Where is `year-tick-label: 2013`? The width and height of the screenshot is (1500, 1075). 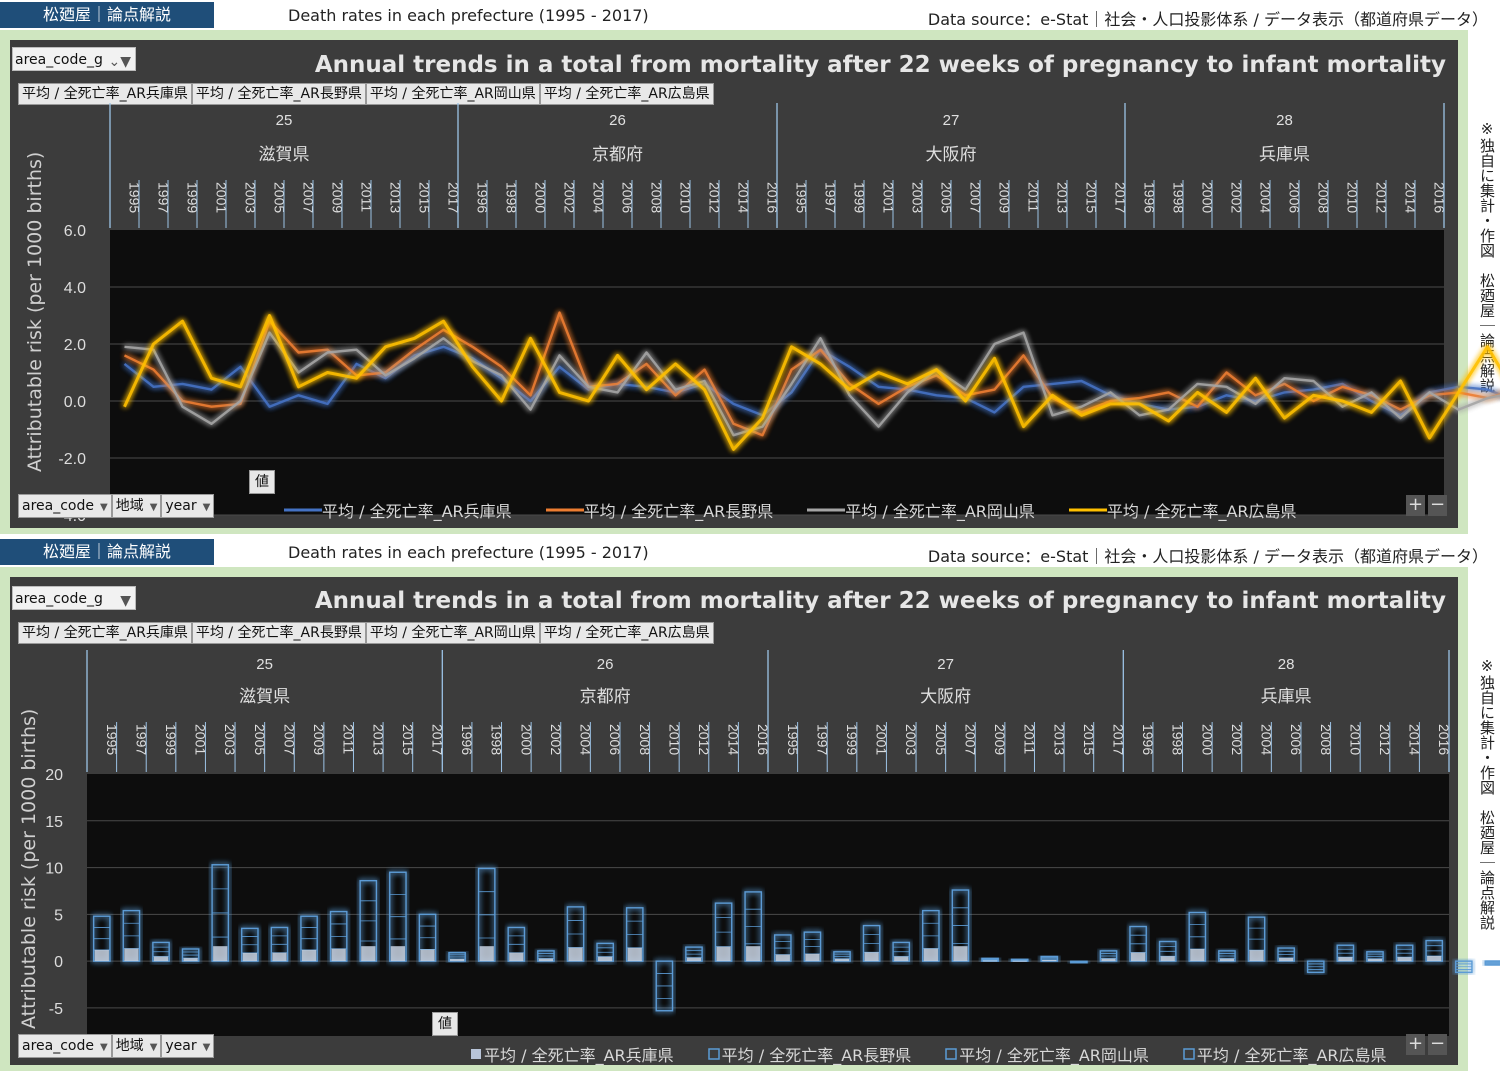
year-tick-label: 2013 is located at coordinates (1059, 739).